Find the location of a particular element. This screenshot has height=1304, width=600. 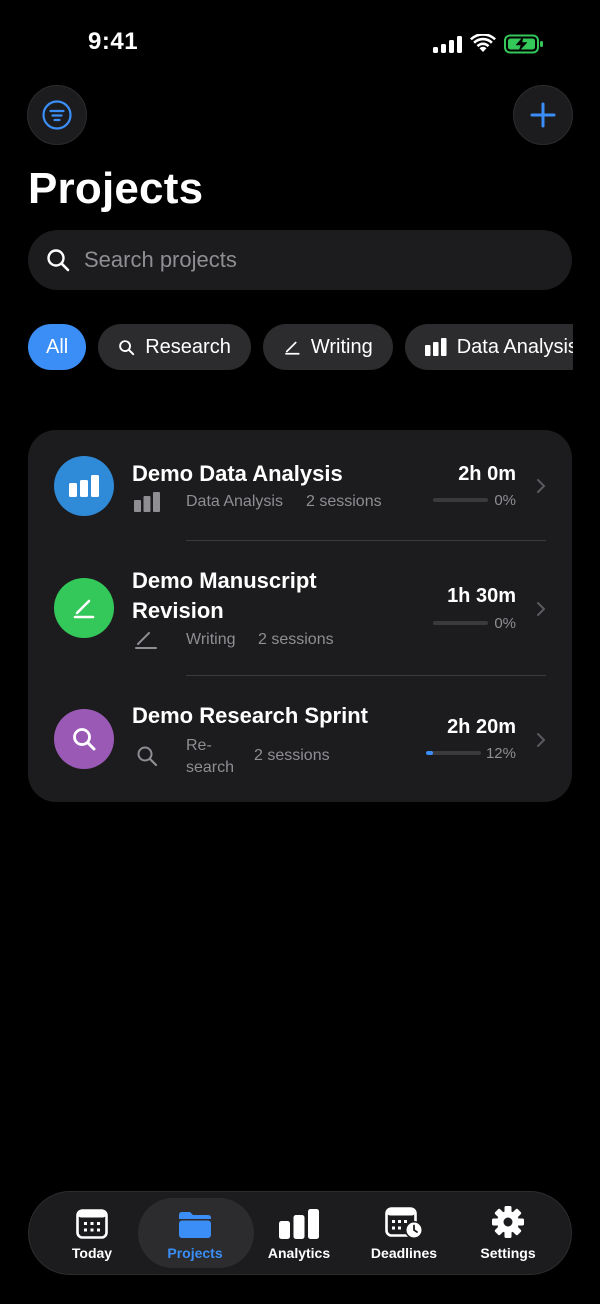

chip-label: Research is located at coordinates (188, 346).